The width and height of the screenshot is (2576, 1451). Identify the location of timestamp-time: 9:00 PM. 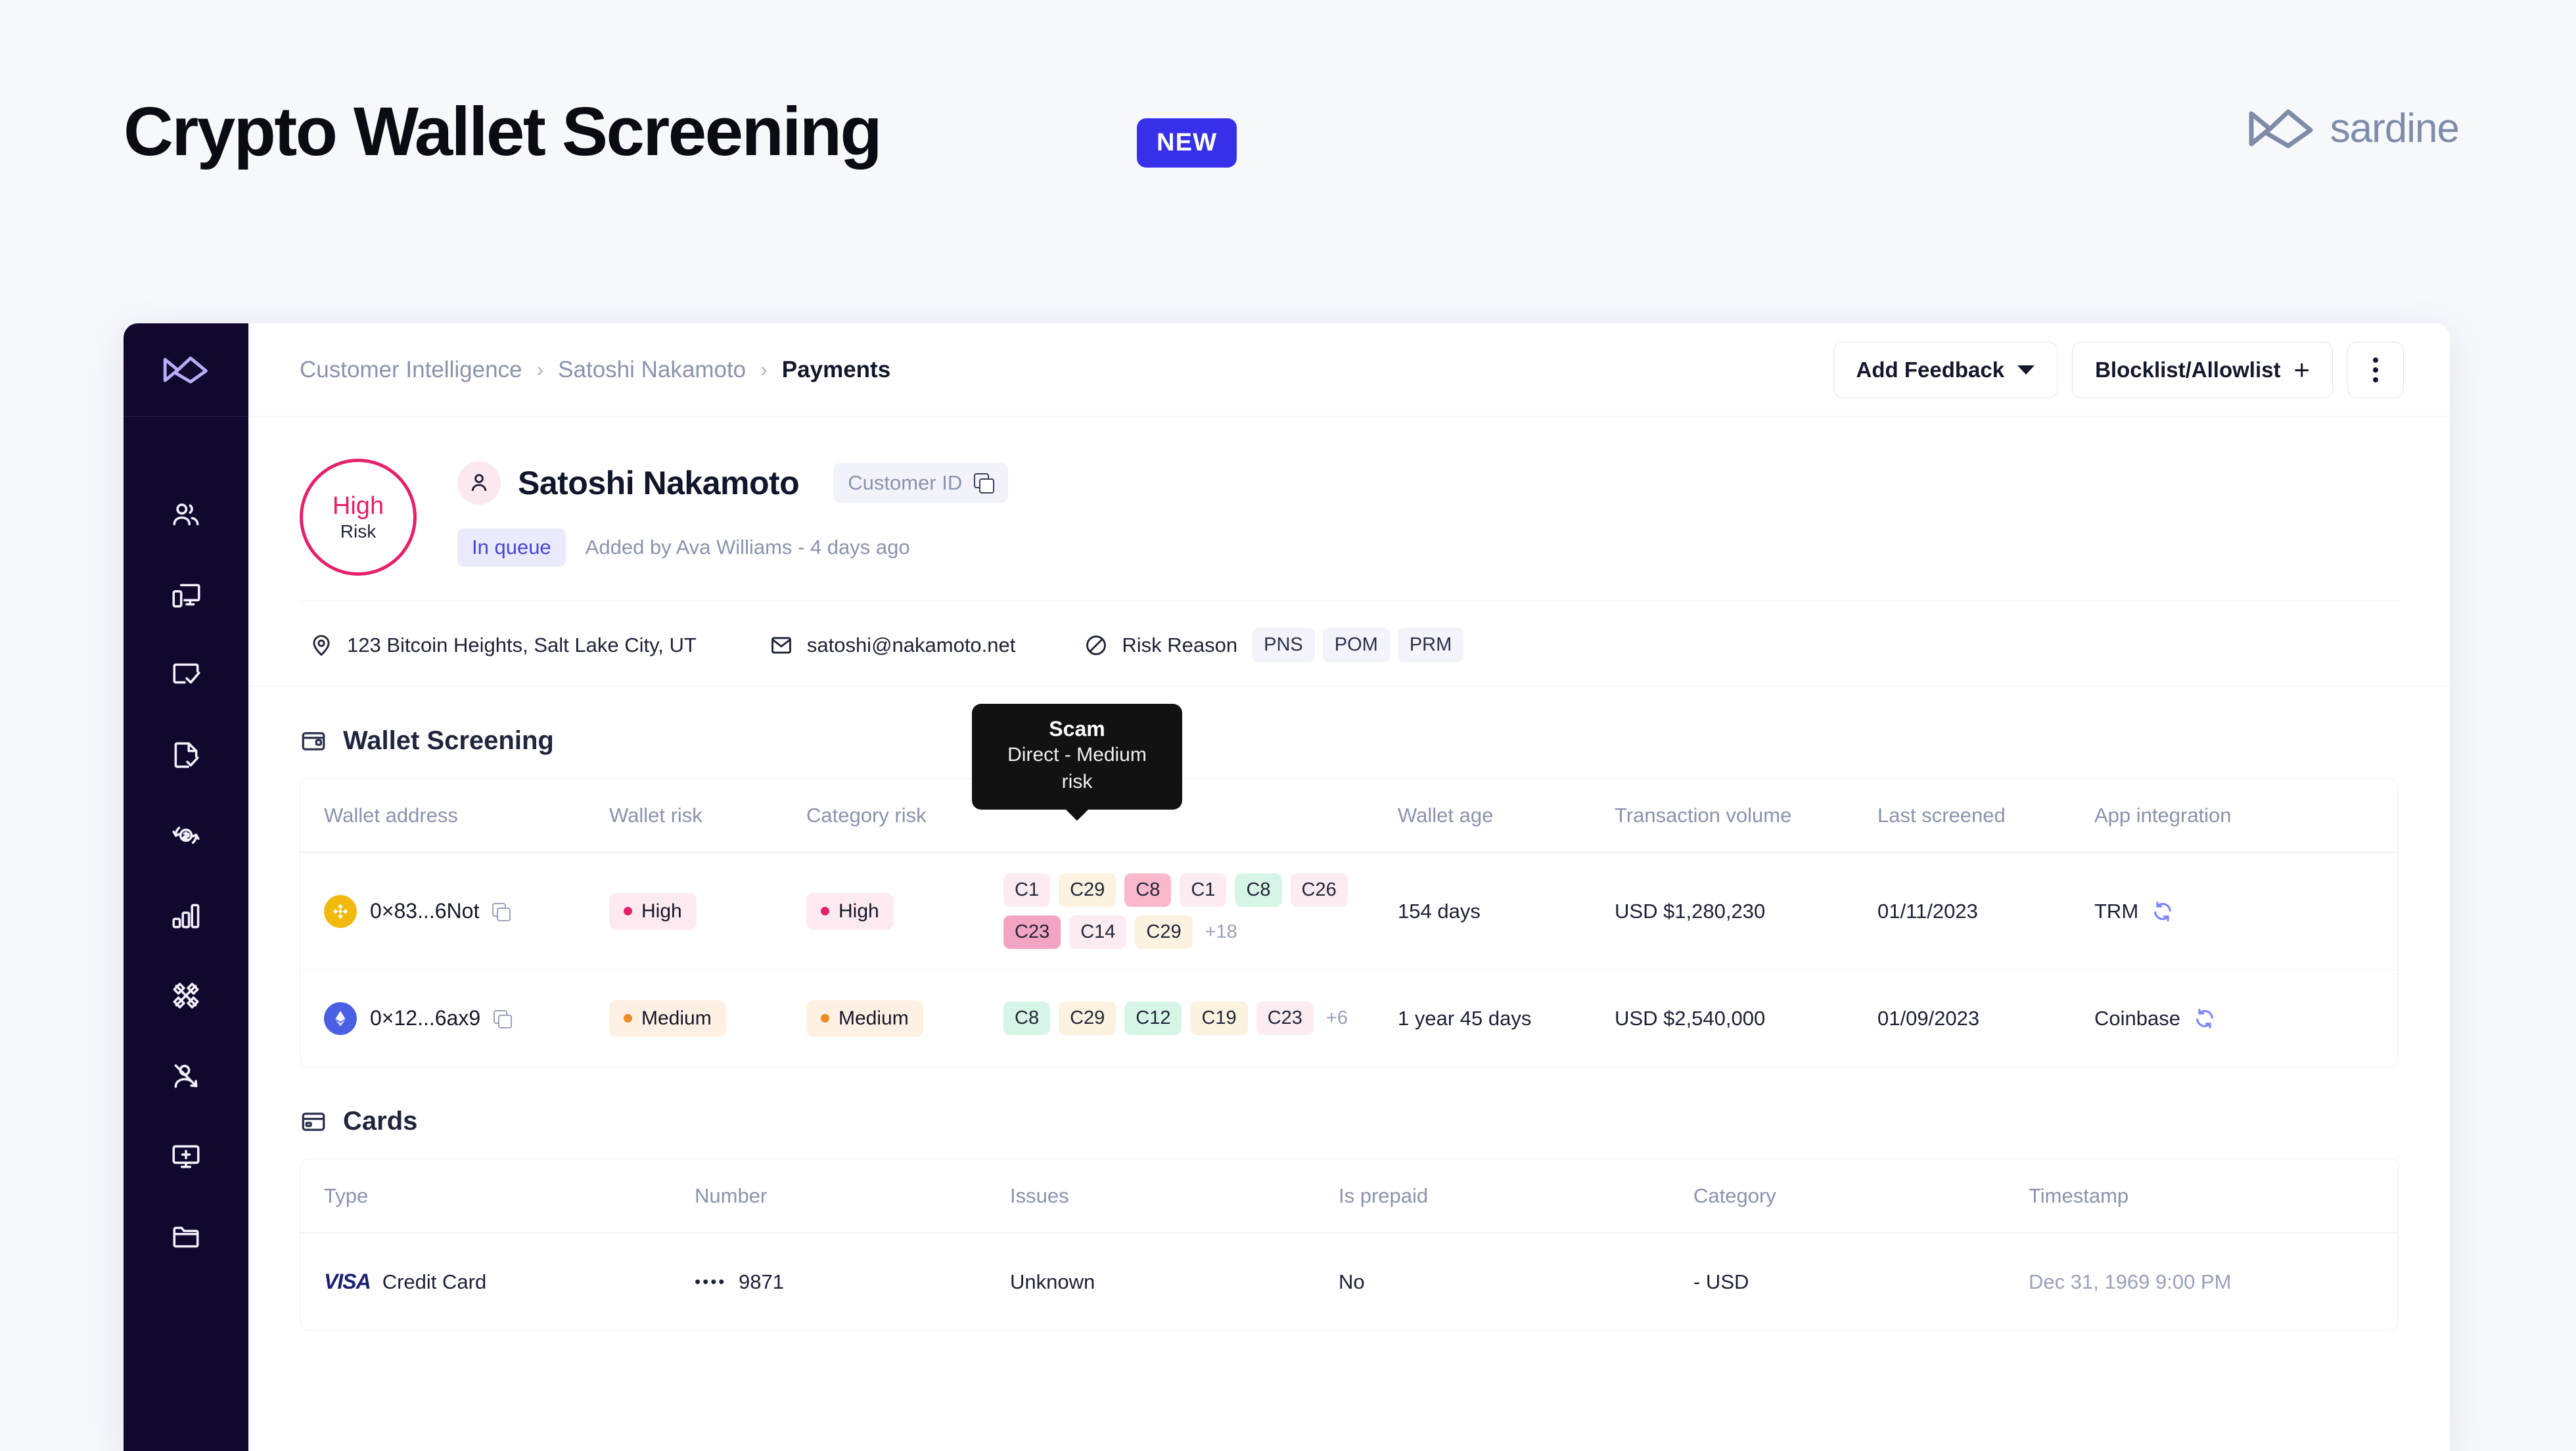
(2193, 1281).